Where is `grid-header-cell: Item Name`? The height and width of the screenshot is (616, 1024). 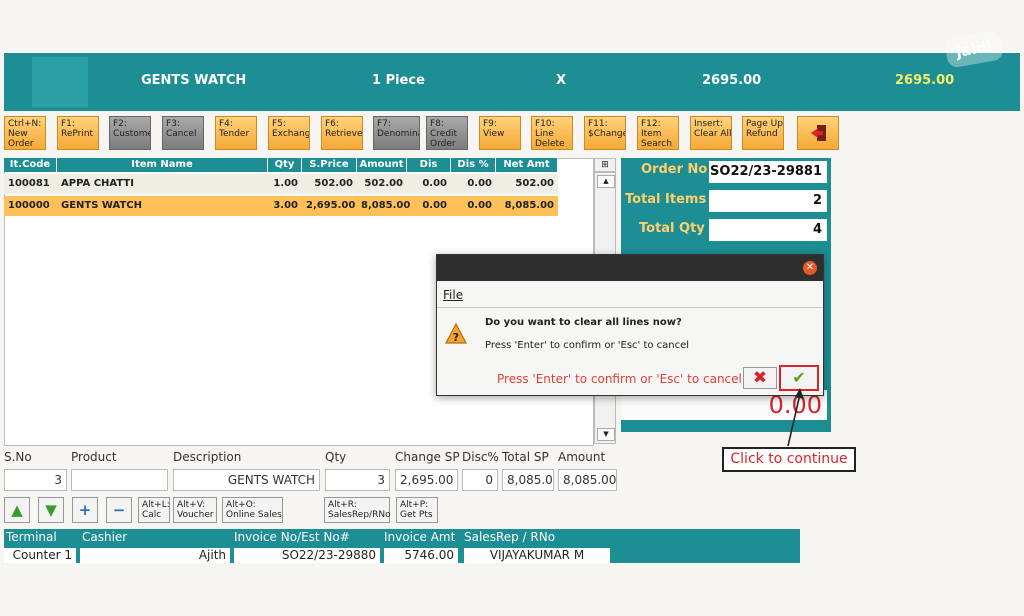
grid-header-cell: Item Name is located at coordinates (162, 165).